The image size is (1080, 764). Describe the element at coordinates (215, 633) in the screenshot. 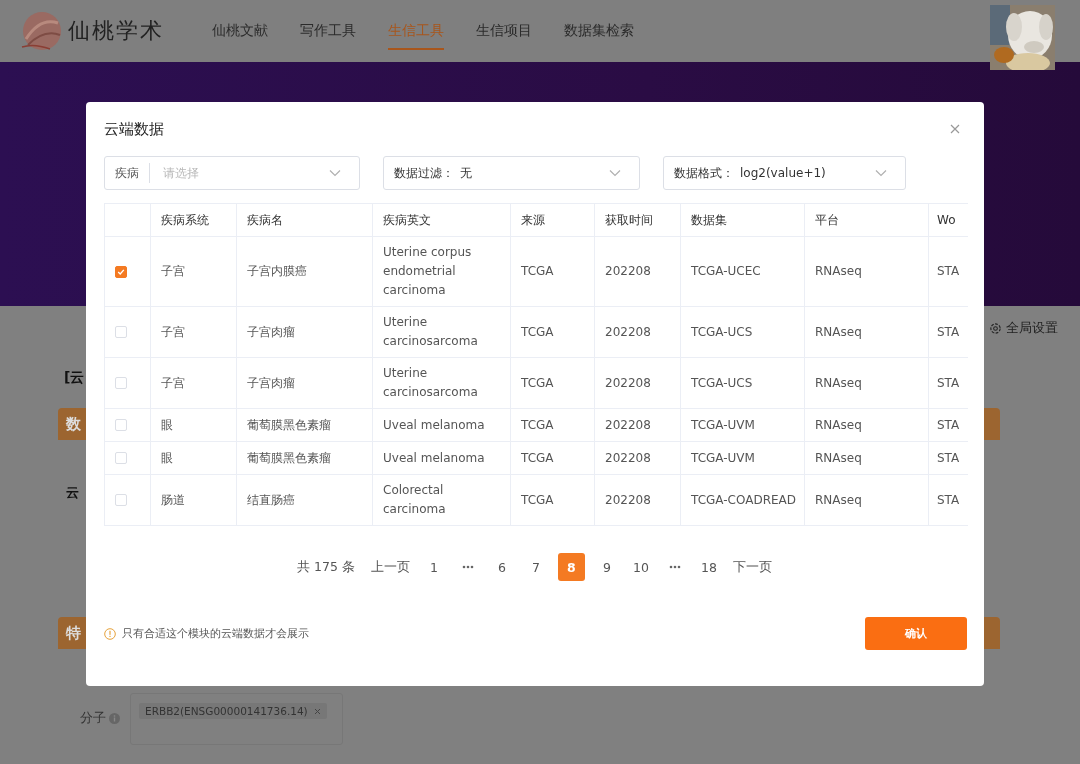

I see `notice-text: 只有合适这个模块的云端数据才会展示` at that location.